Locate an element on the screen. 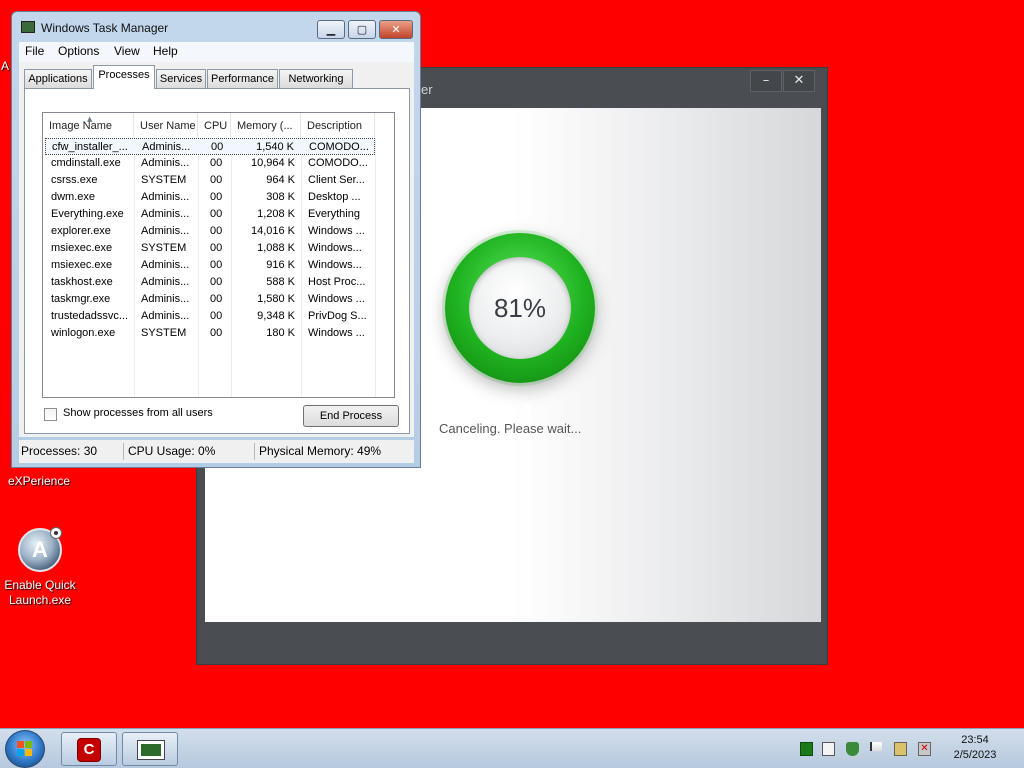 This screenshot has height=768, width=1024. clock-time: 23:54 is located at coordinates (975, 740).